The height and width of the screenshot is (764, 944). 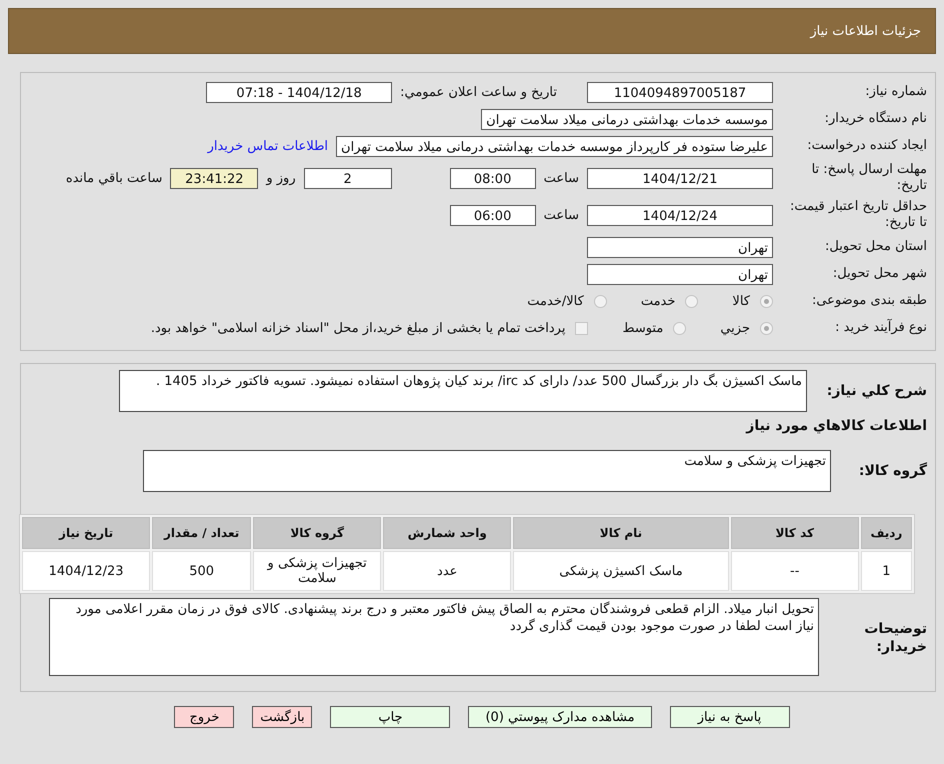 I want to click on field-label: ساعت باقي مانده, so click(x=114, y=178).